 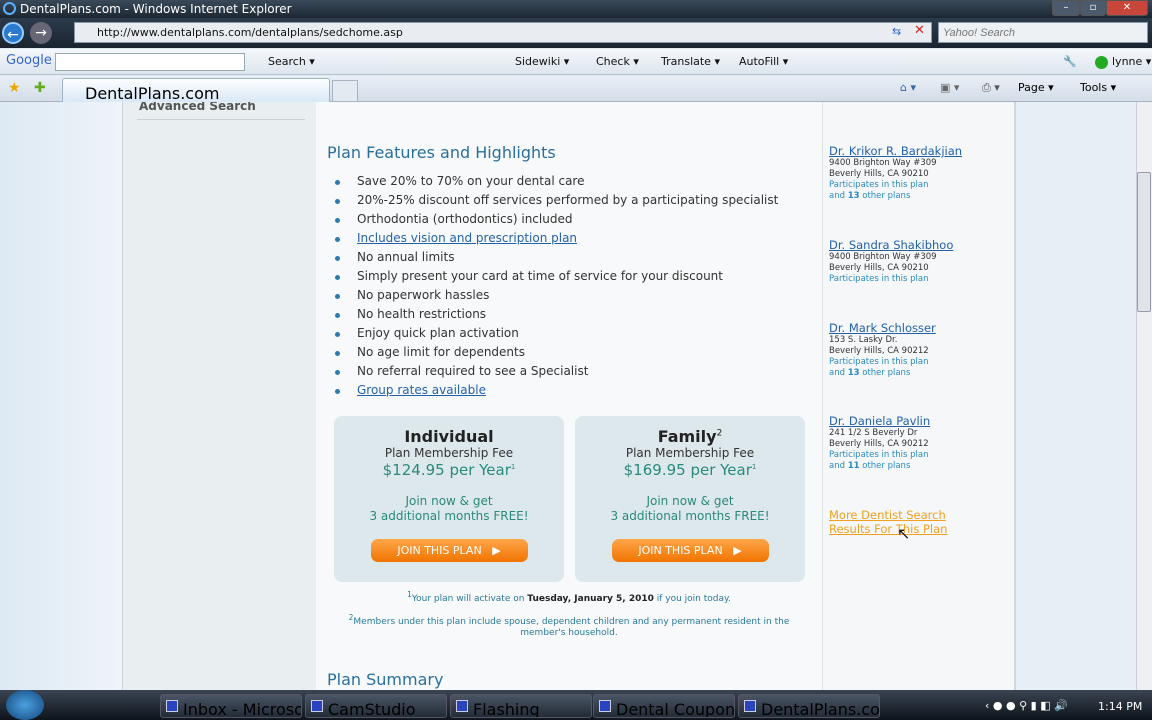 I want to click on dentist-city: Beverly Hills, CA 90210, so click(x=879, y=268).